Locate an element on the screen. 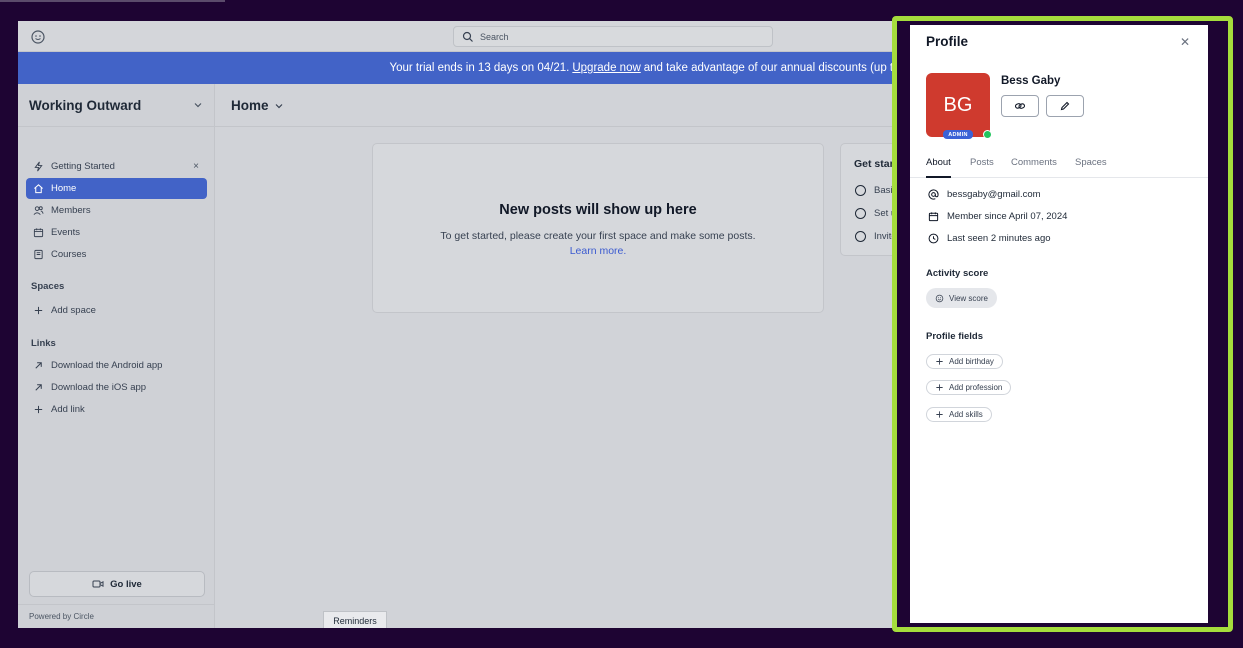 This screenshot has width=1243, height=648. search-icon is located at coordinates (467, 36).